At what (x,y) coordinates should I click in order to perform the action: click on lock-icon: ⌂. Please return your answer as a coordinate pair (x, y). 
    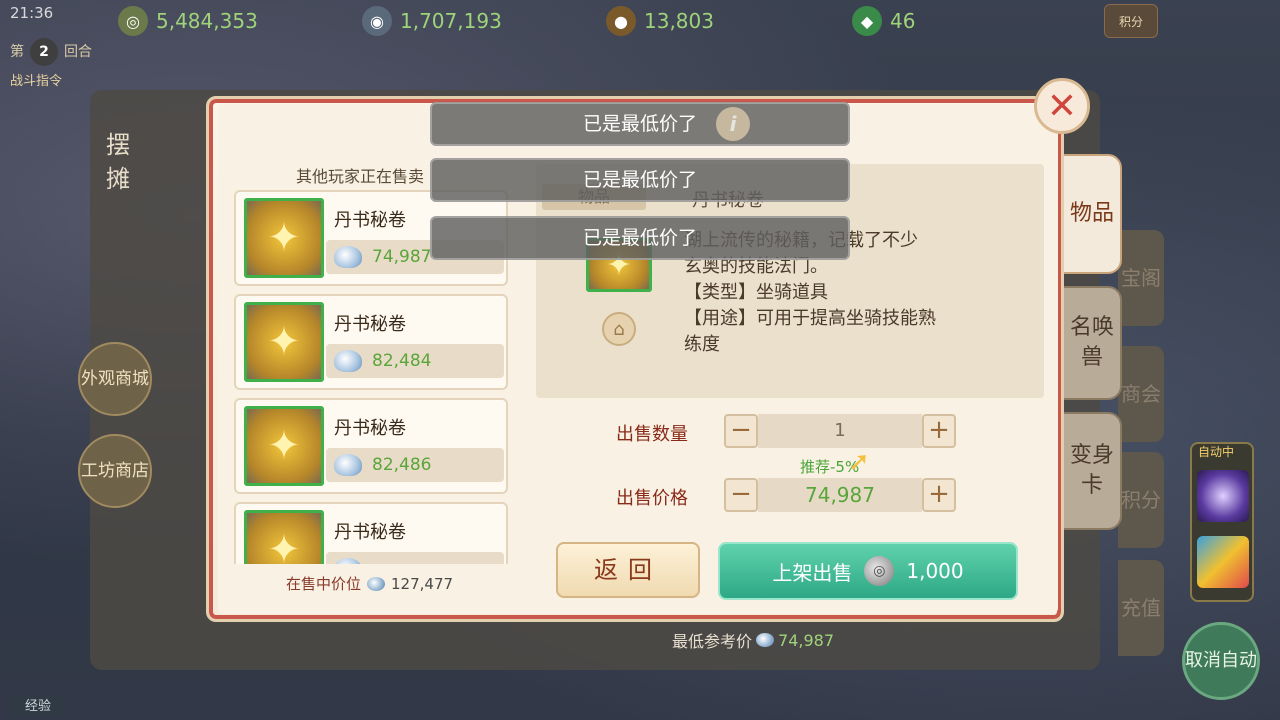
    Looking at the image, I should click on (619, 329).